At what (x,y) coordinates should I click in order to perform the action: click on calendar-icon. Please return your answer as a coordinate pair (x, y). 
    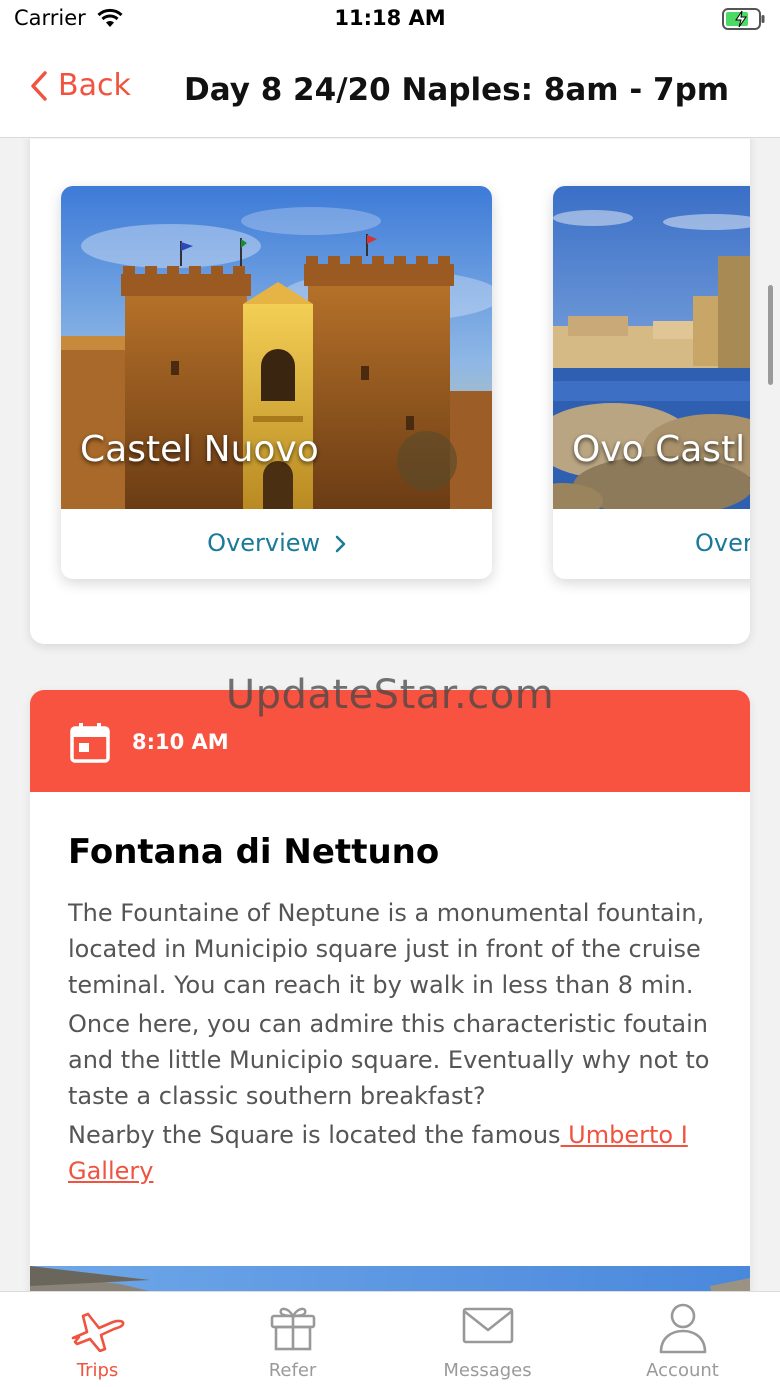
    Looking at the image, I should click on (90, 743).